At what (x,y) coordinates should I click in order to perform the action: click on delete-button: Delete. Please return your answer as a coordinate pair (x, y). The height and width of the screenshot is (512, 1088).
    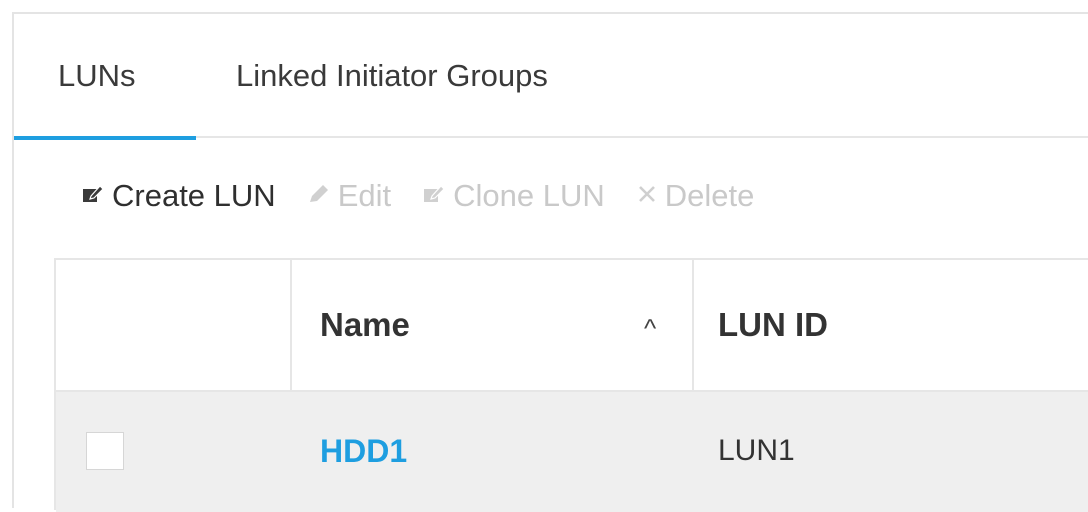
    Looking at the image, I should click on (696, 196).